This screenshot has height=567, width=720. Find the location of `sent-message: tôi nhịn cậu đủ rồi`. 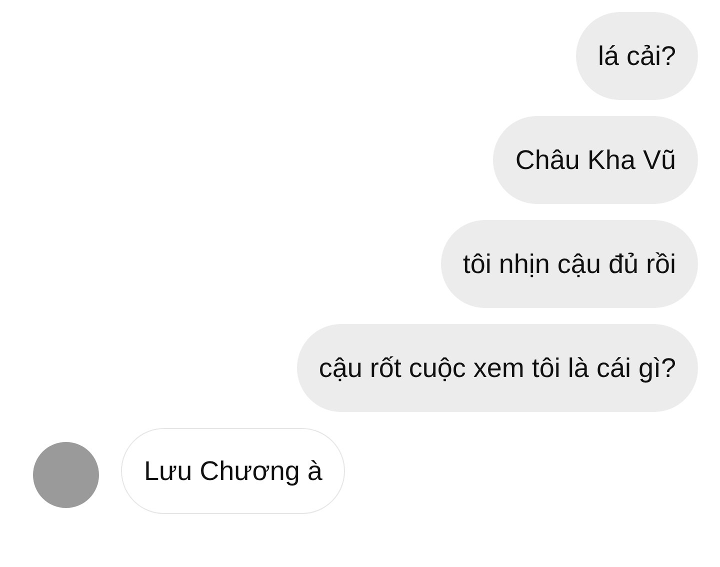

sent-message: tôi nhịn cậu đủ rồi is located at coordinates (569, 264).